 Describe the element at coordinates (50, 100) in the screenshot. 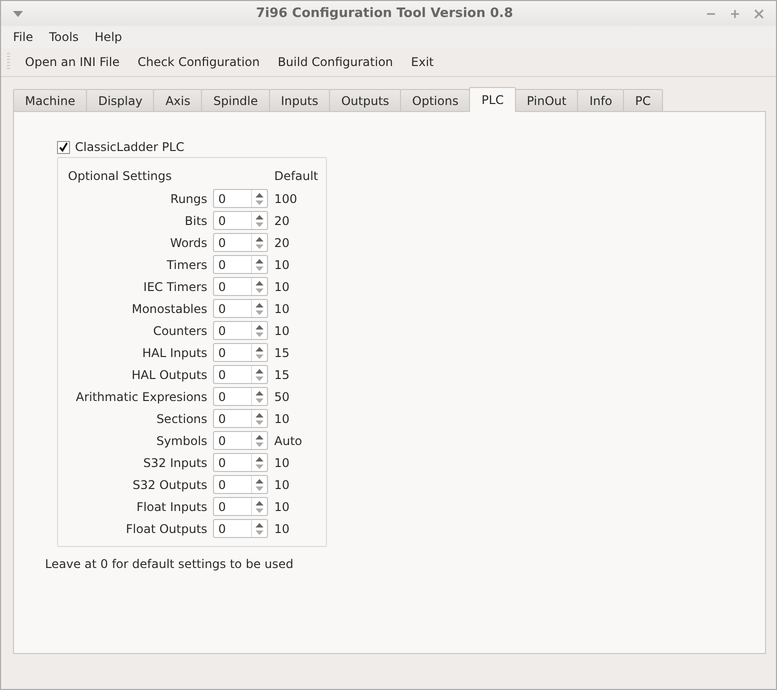

I see `tab: Machine` at that location.